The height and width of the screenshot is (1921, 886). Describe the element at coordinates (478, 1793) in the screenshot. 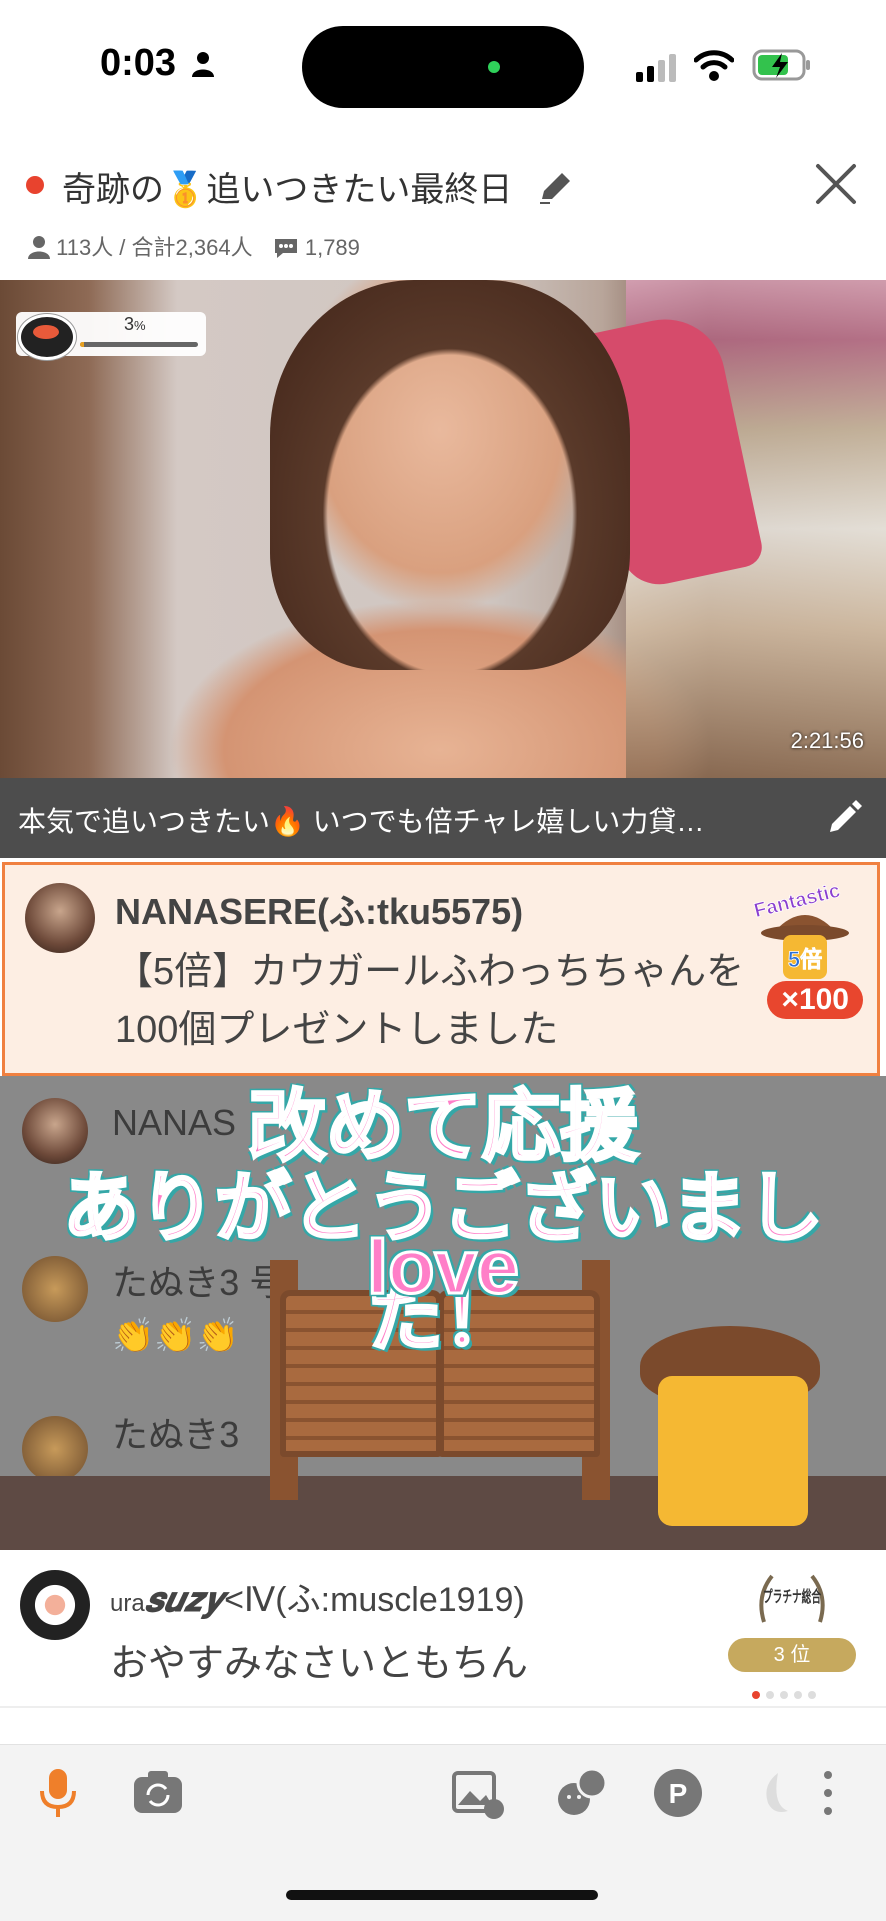

I see `image-icon` at that location.